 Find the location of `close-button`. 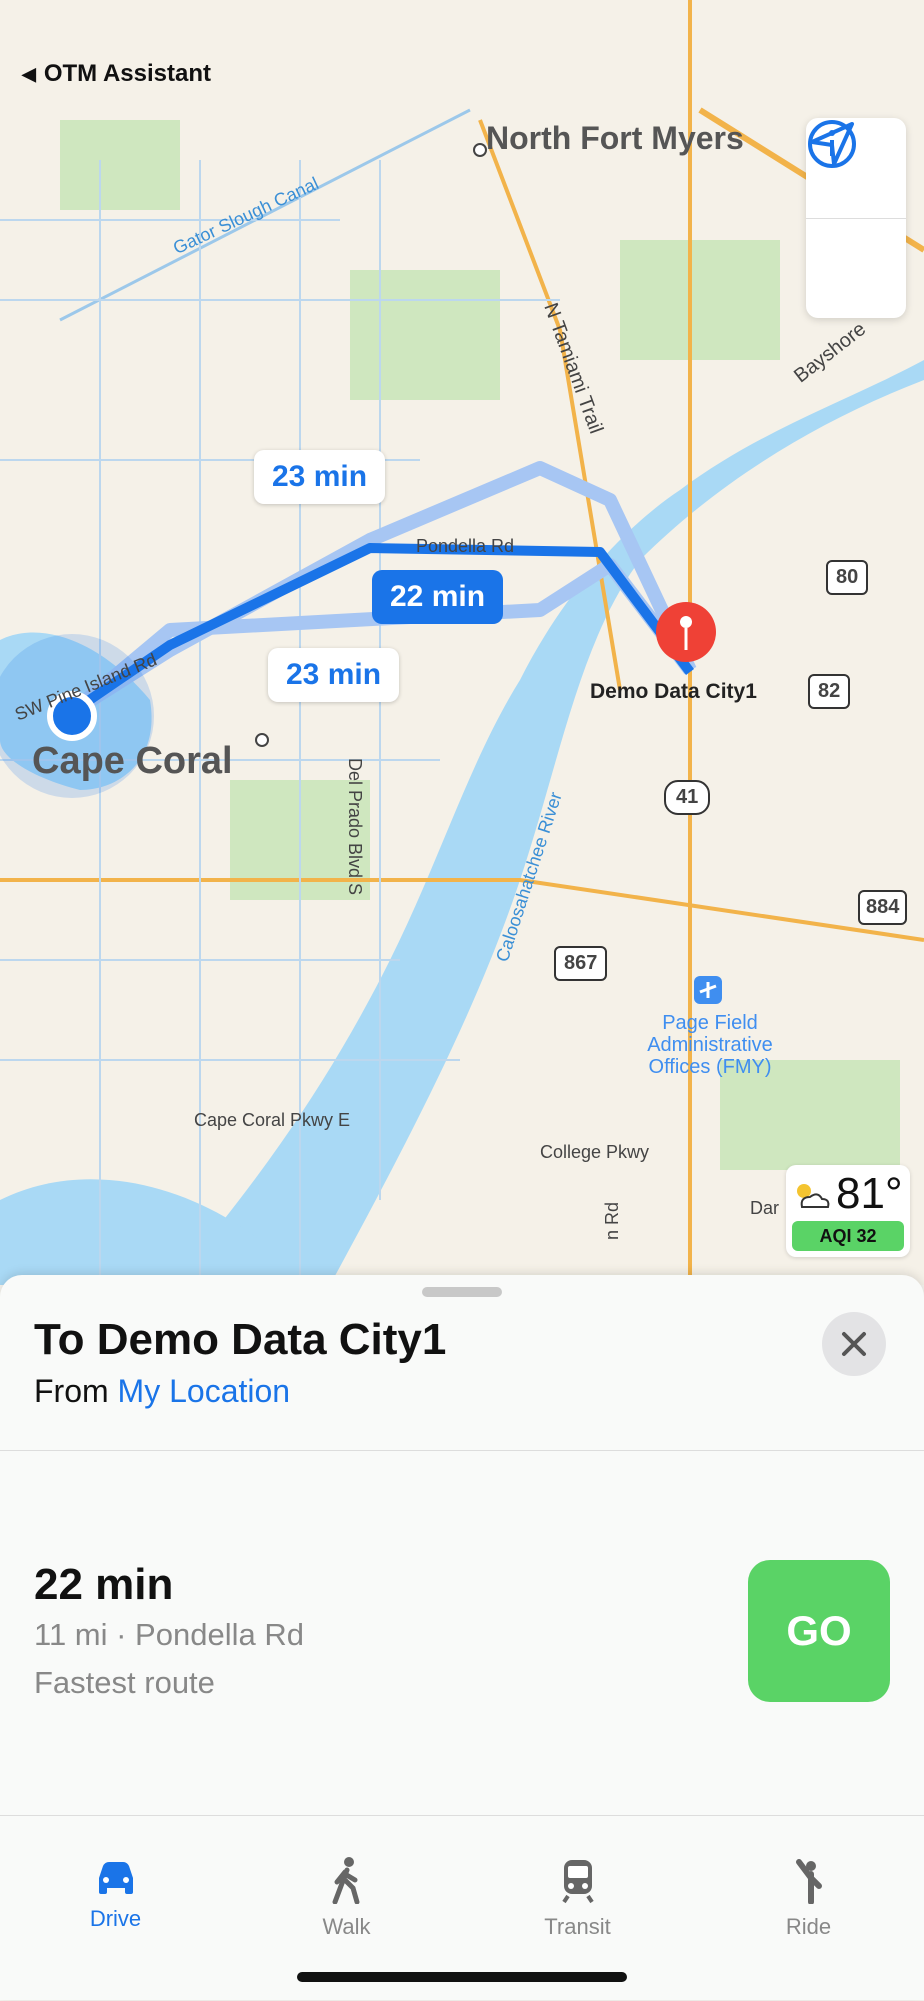

close-button is located at coordinates (854, 1344).